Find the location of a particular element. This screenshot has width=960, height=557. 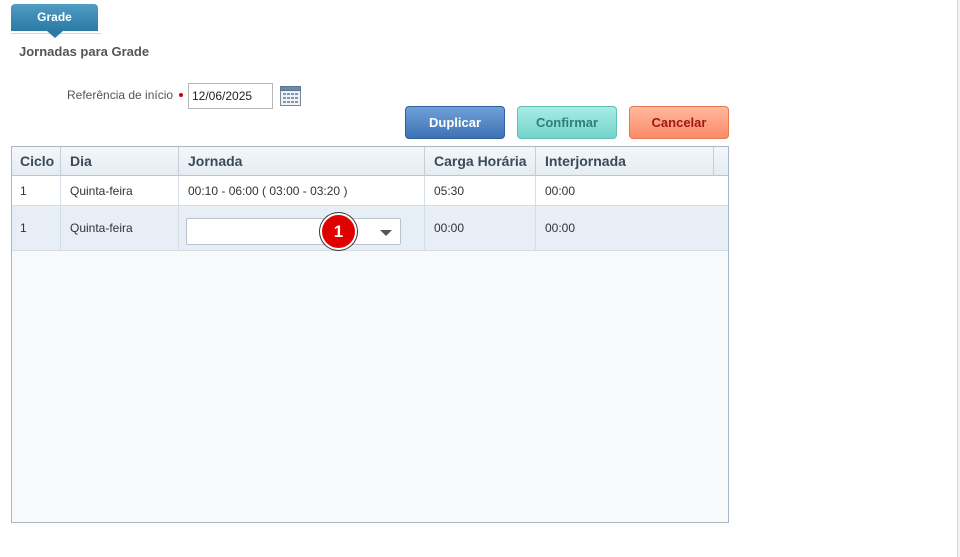

cell-jornada is located at coordinates (302, 228).